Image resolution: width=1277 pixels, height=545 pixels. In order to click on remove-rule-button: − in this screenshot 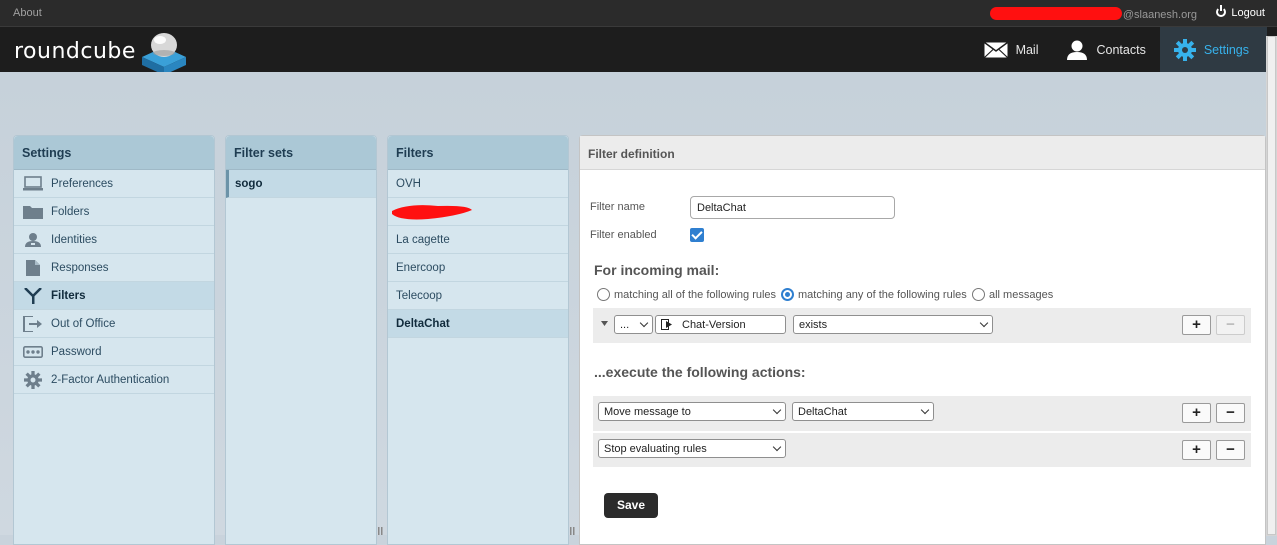, I will do `click(1230, 325)`.